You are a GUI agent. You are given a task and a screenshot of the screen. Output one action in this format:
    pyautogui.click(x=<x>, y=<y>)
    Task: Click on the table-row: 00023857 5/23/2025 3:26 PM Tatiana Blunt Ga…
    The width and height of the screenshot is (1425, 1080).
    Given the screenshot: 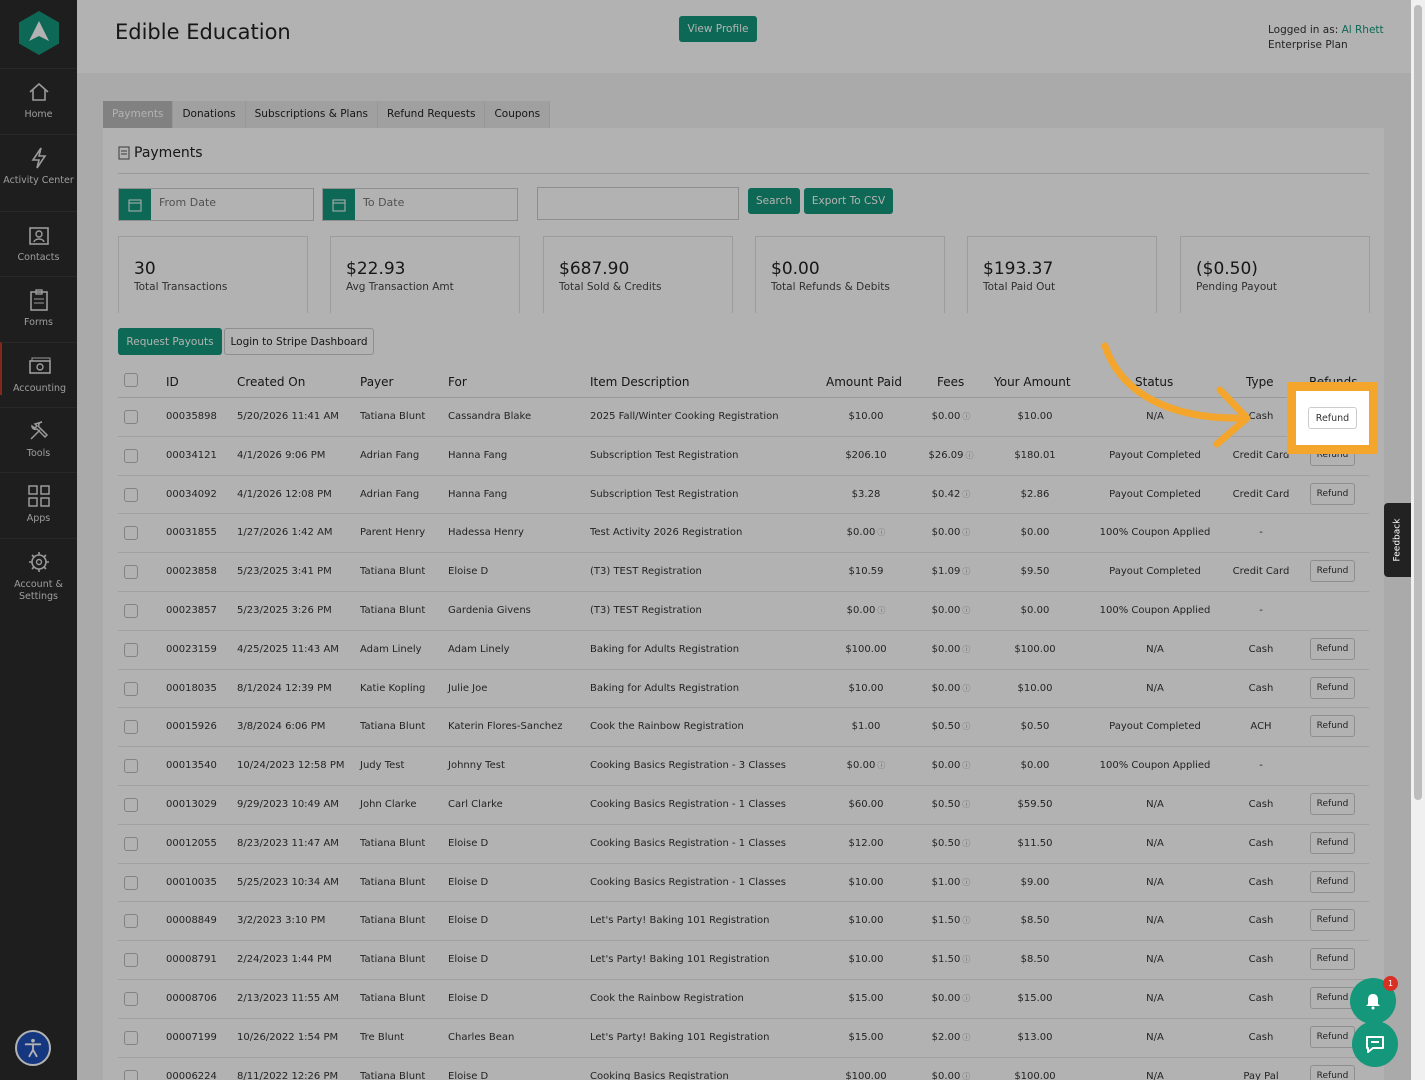 What is the action you would take?
    pyautogui.click(x=743, y=611)
    